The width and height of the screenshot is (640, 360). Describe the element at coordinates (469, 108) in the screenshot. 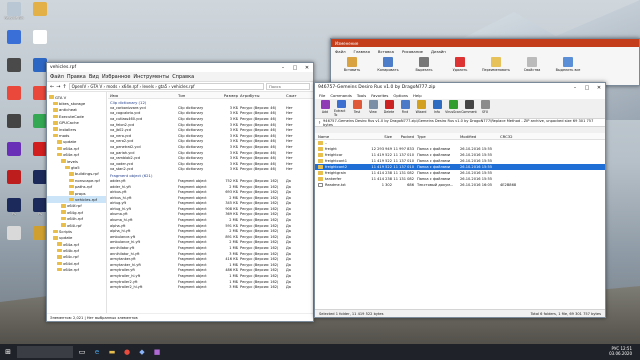

I see `toolbar-button: Comment` at that location.